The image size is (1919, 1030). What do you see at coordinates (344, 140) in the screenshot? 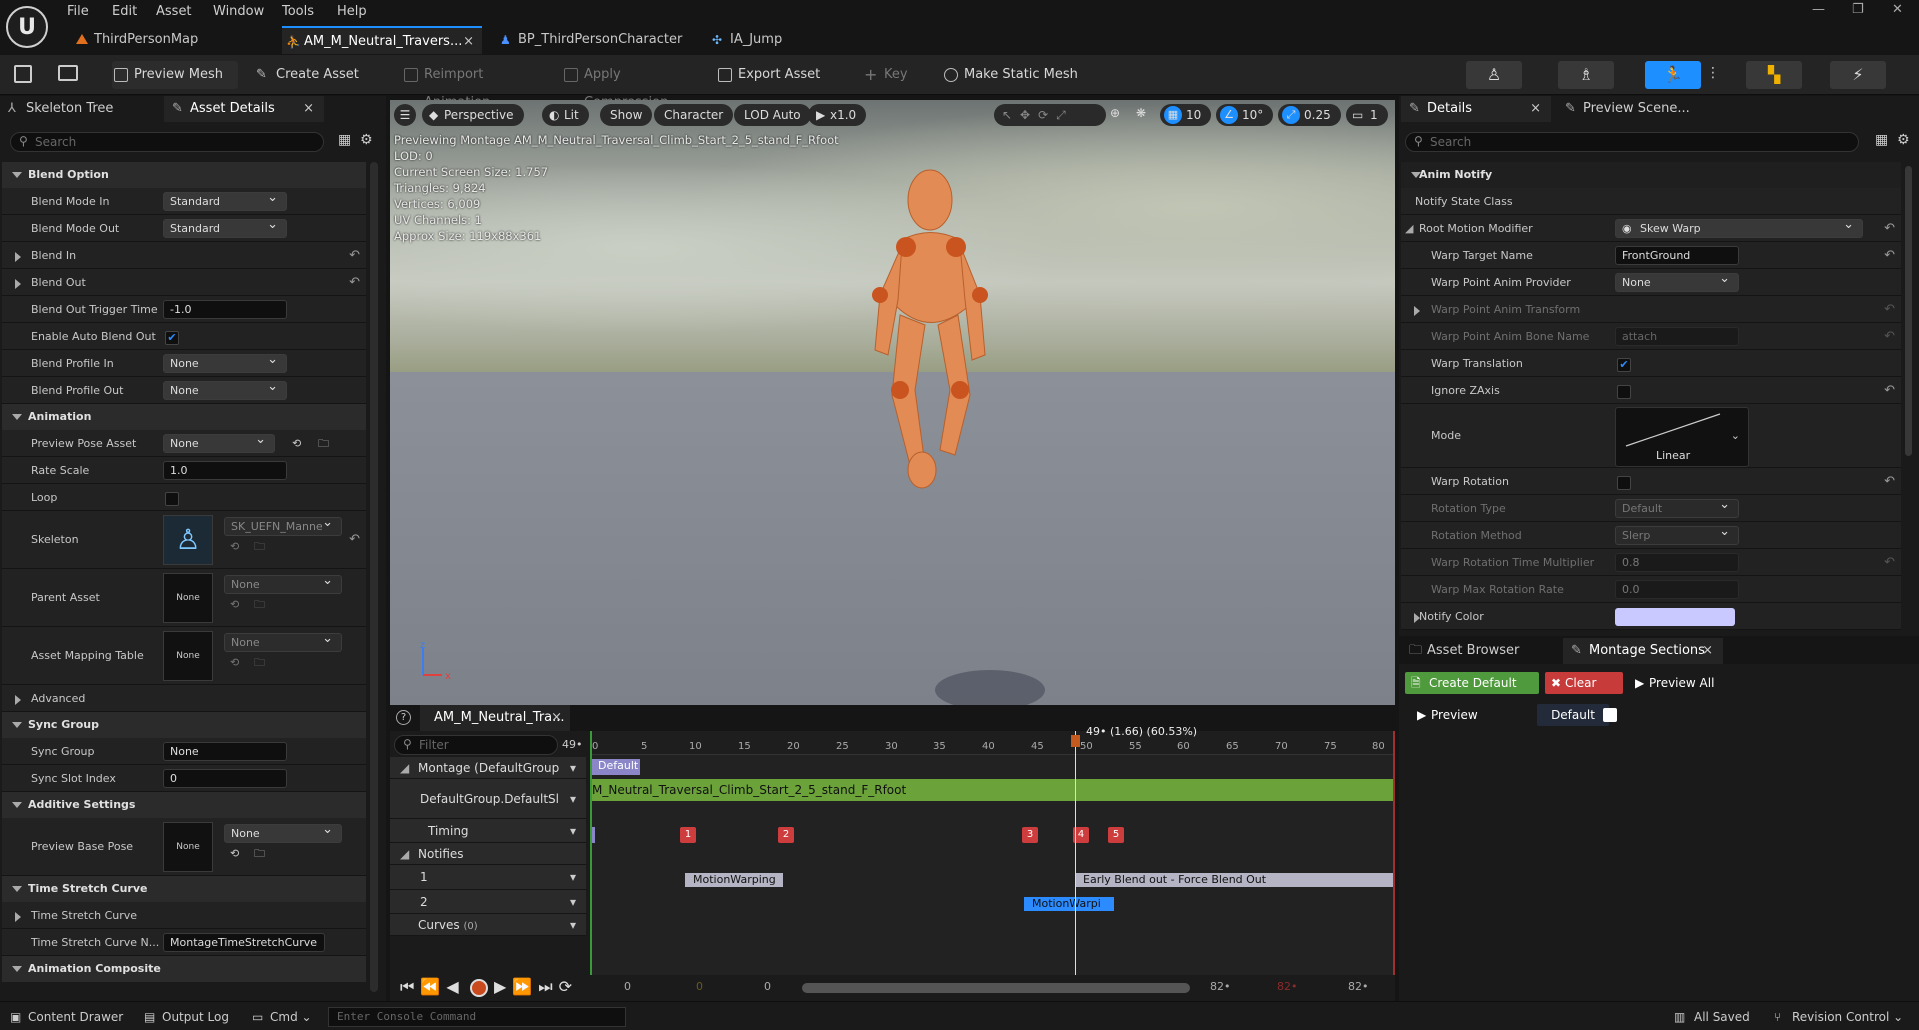
I see `grid-view-icon: ▦` at bounding box center [344, 140].